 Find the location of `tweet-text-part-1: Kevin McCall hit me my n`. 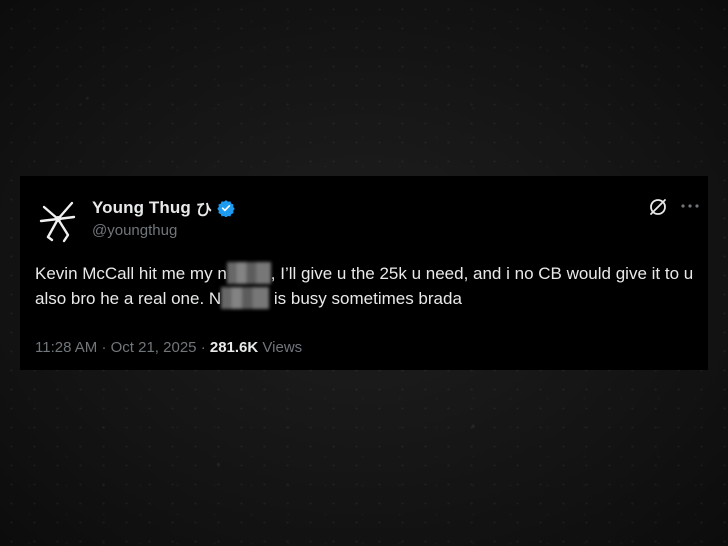

tweet-text-part-1: Kevin McCall hit me my n is located at coordinates (131, 273).